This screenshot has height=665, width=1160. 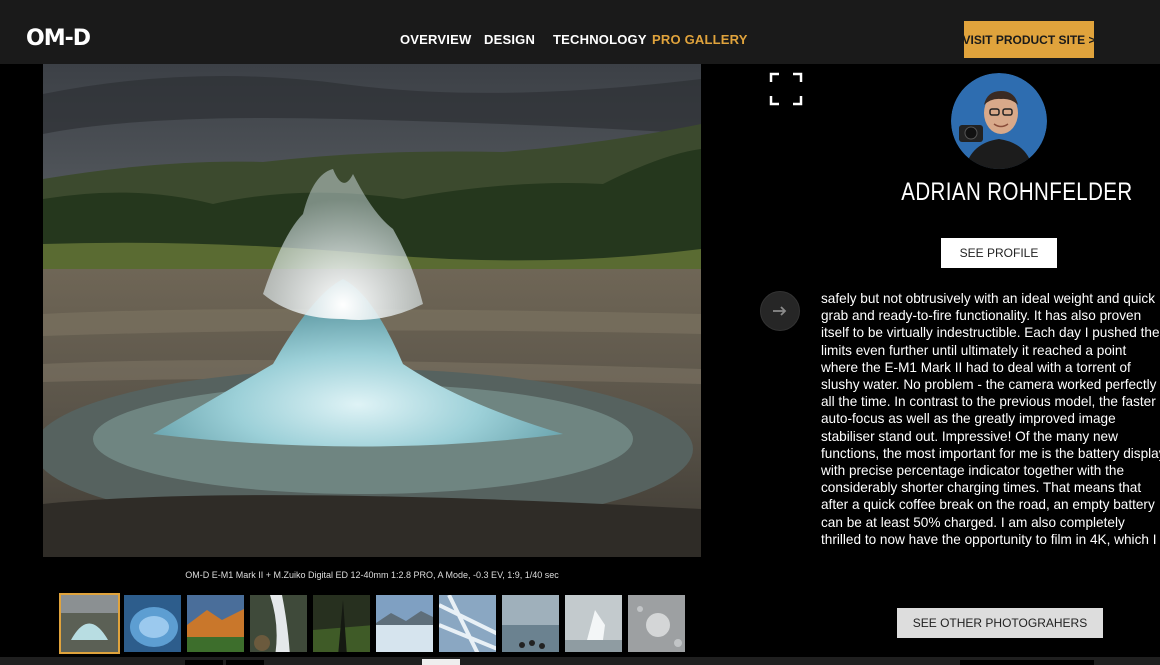 I want to click on bottom-indicator, so click(x=441, y=662).